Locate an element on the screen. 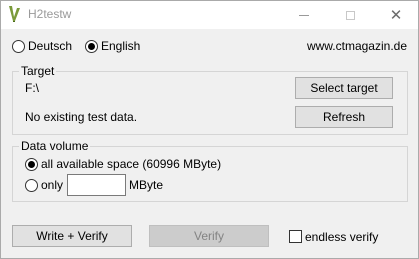  maximize-icon is located at coordinates (350, 15).